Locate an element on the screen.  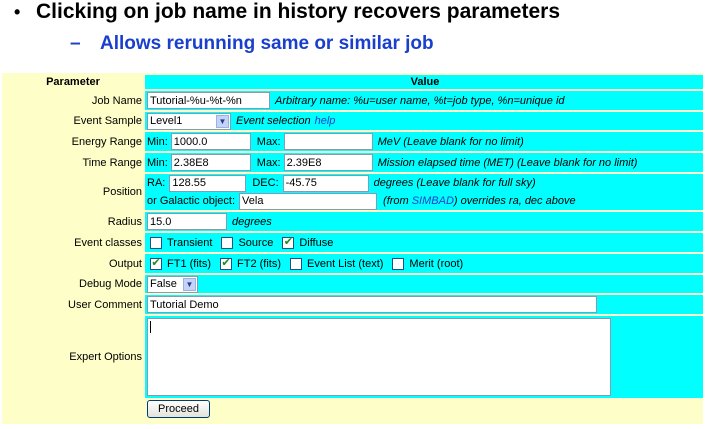
galactic-object-input: Vela is located at coordinates (308, 201).